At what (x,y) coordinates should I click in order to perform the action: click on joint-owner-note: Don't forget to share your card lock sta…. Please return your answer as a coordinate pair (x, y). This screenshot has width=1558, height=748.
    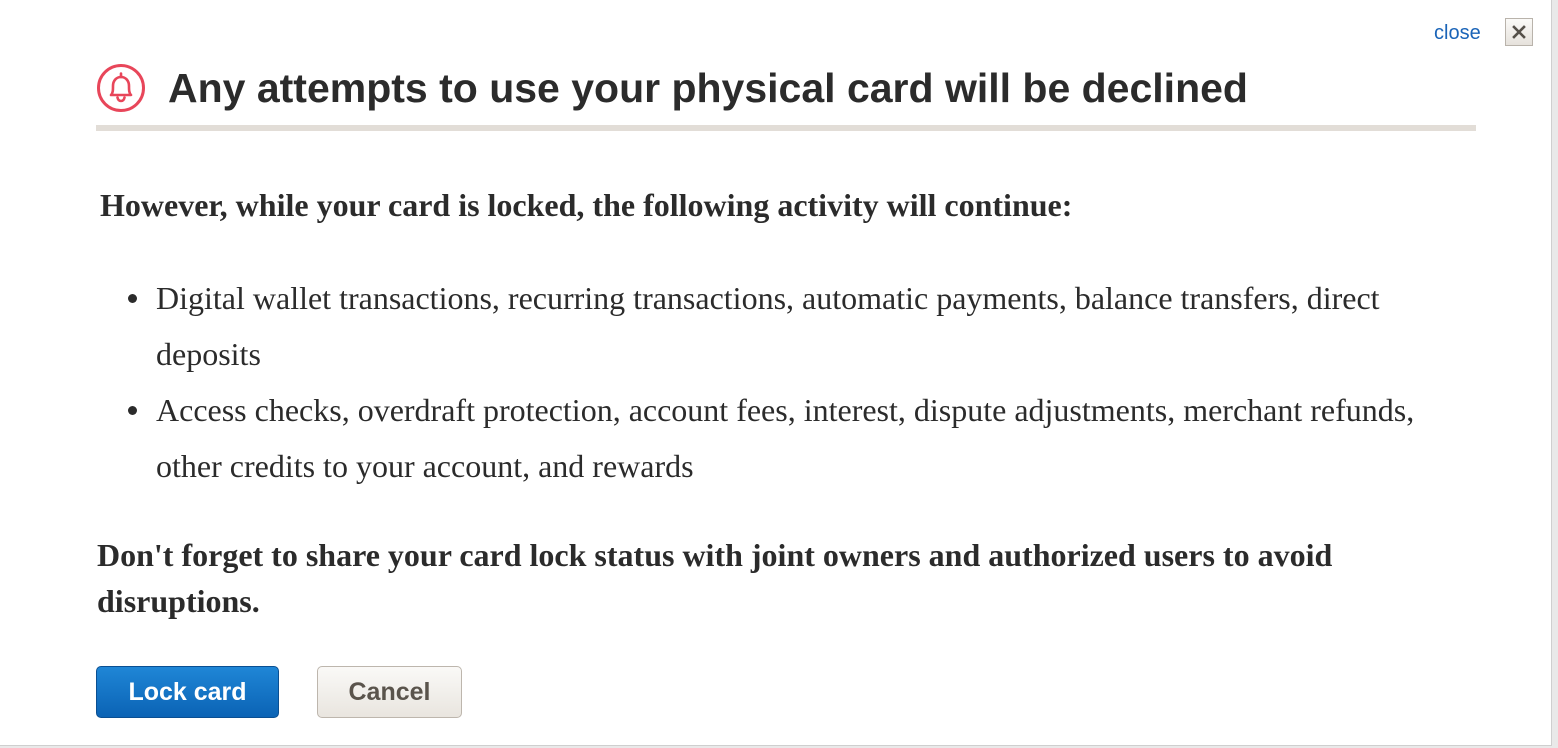
    Looking at the image, I should click on (715, 578).